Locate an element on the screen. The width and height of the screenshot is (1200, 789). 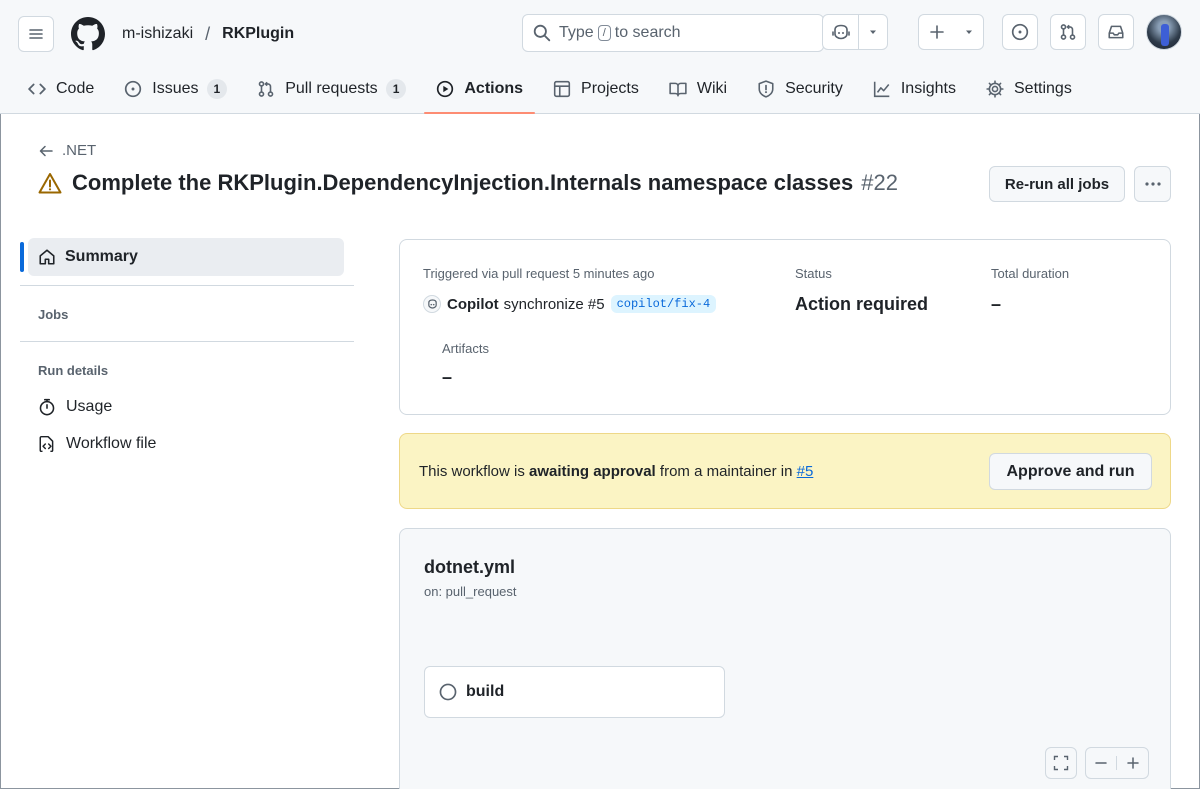
tab-wiki: Wiki is located at coordinates (698, 89).